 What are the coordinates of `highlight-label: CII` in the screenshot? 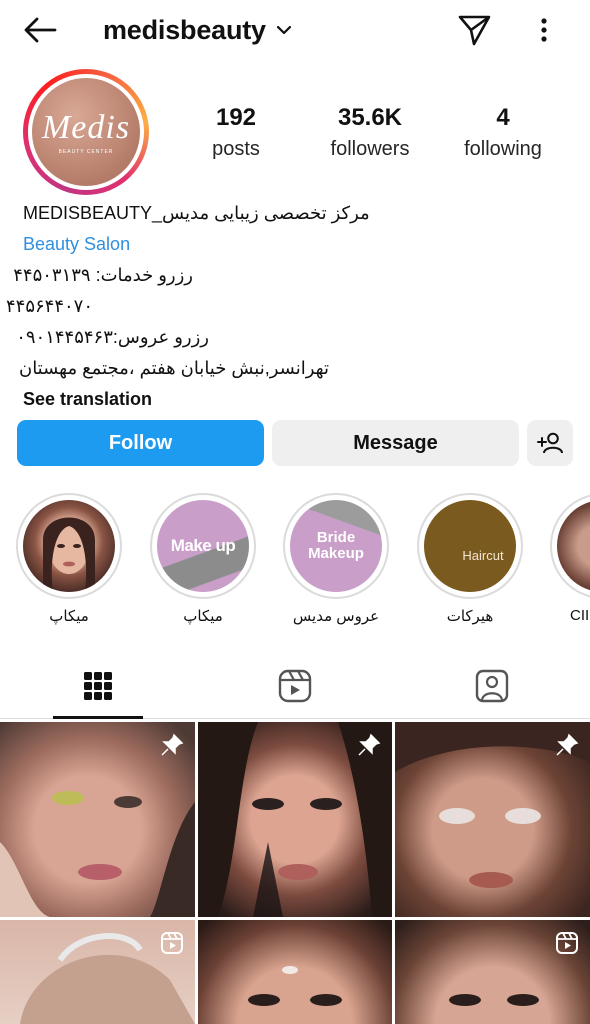 It's located at (580, 615).